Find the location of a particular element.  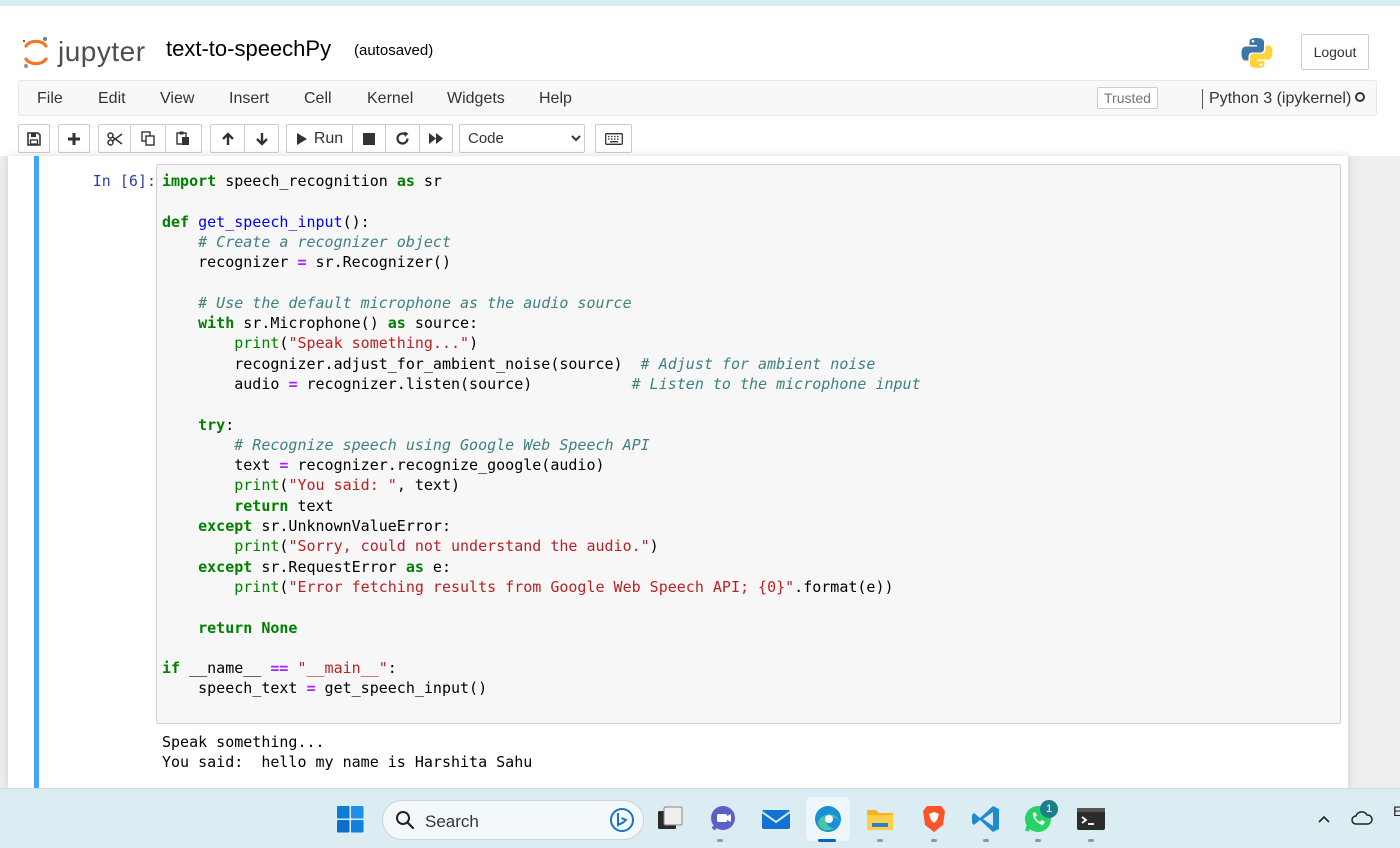

menu-view: View is located at coordinates (177, 99).